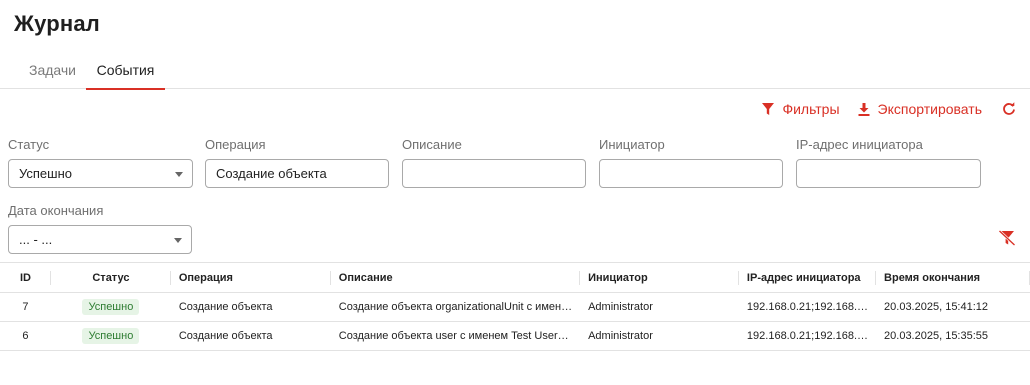  I want to click on refresh-button, so click(1009, 109).